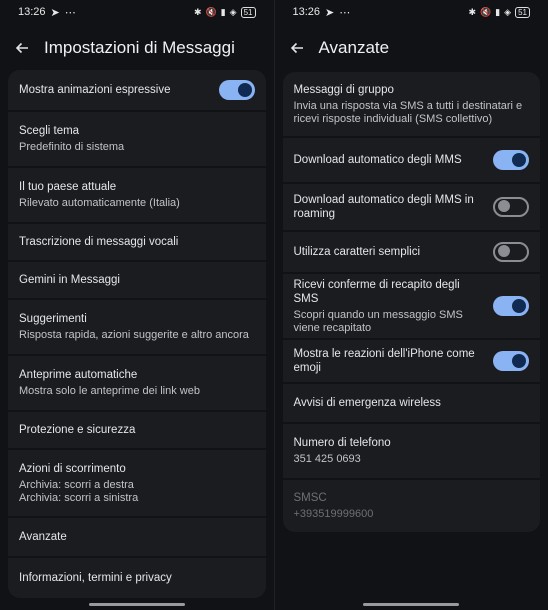  Describe the element at coordinates (72, 468) in the screenshot. I see `setting-title: Azioni di scorrimento` at that location.